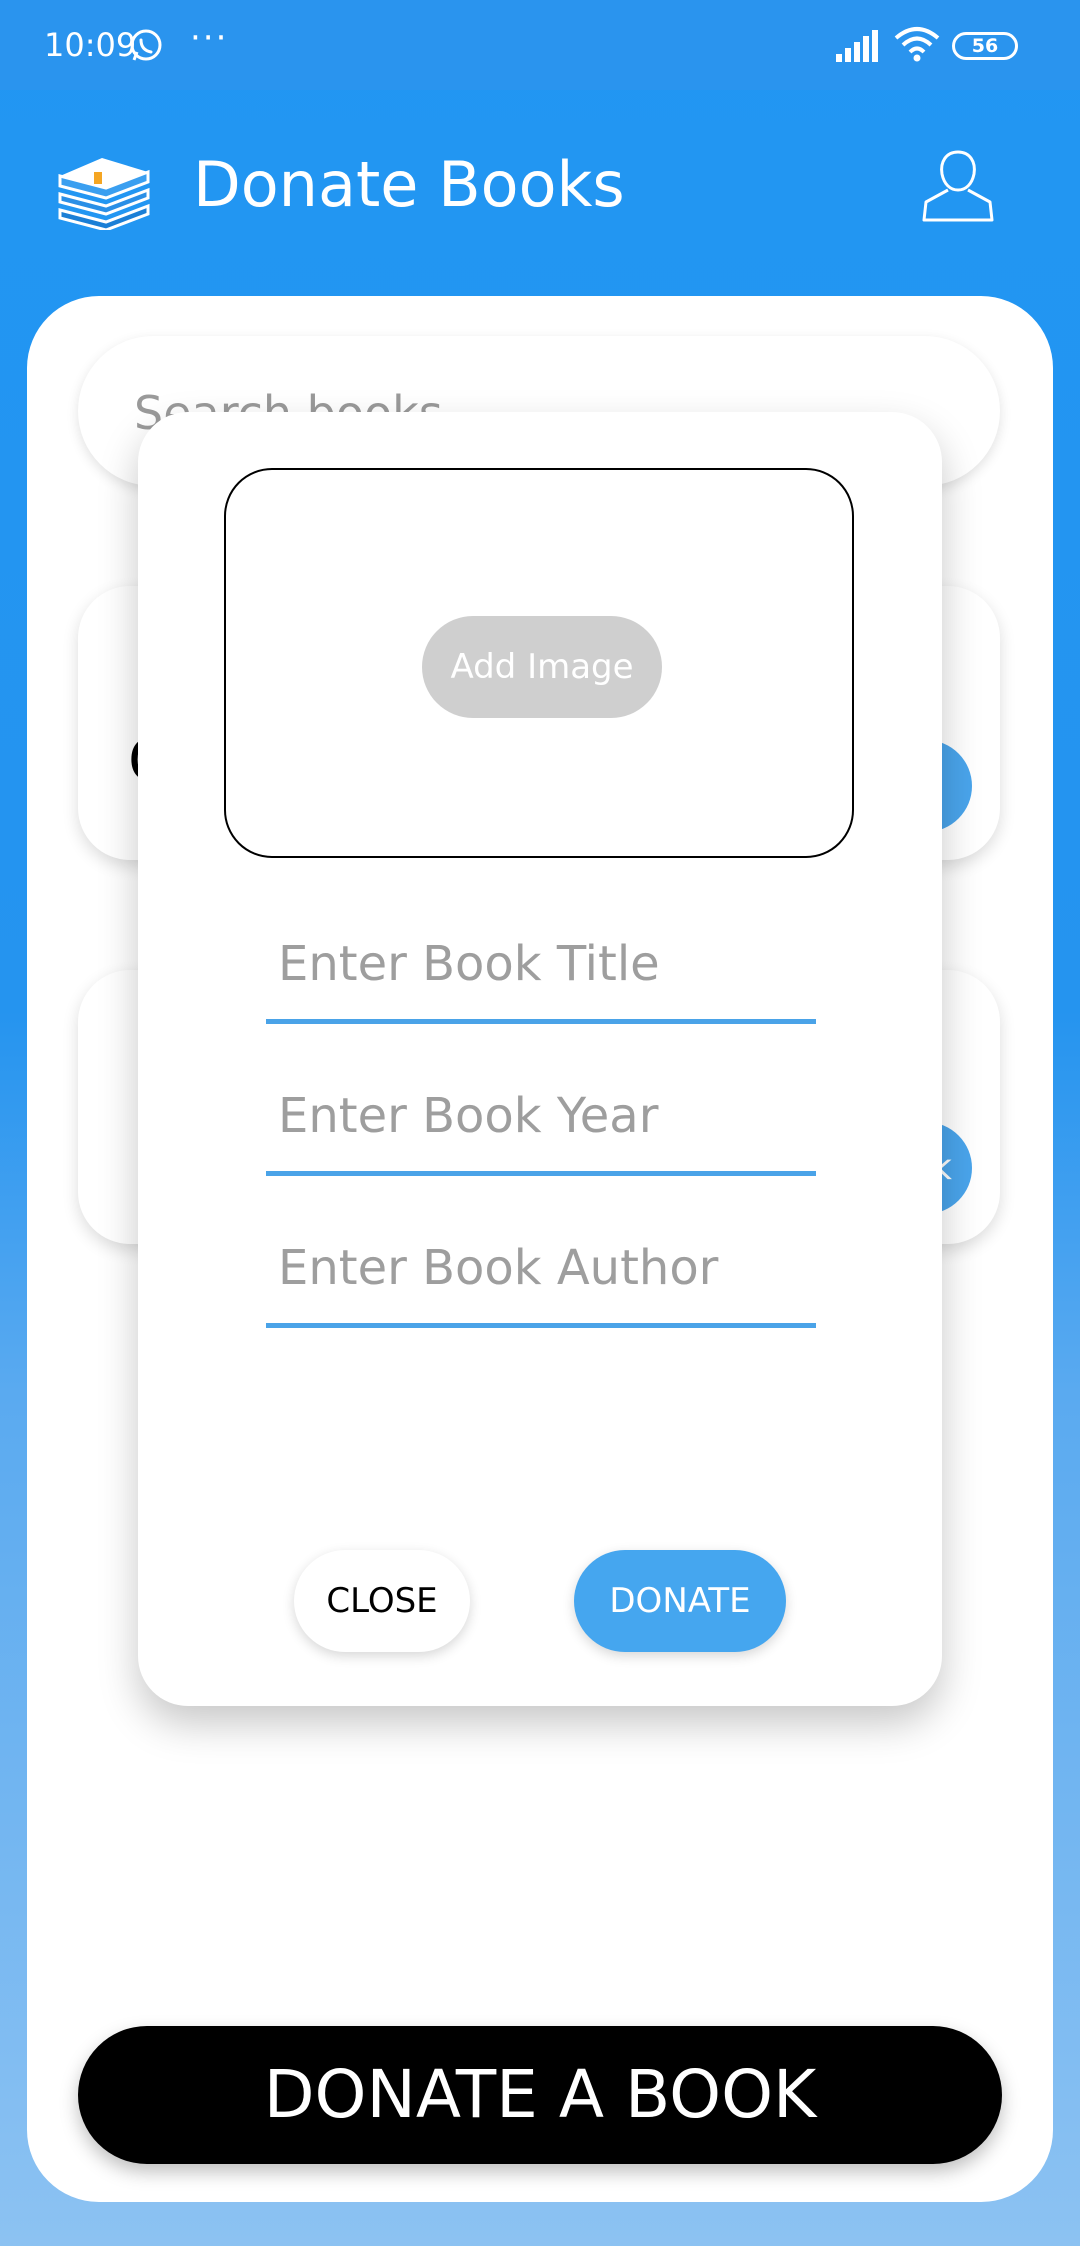 Image resolution: width=1080 pixels, height=2246 pixels. Describe the element at coordinates (543, 1268) in the screenshot. I see `book-author-input` at that location.